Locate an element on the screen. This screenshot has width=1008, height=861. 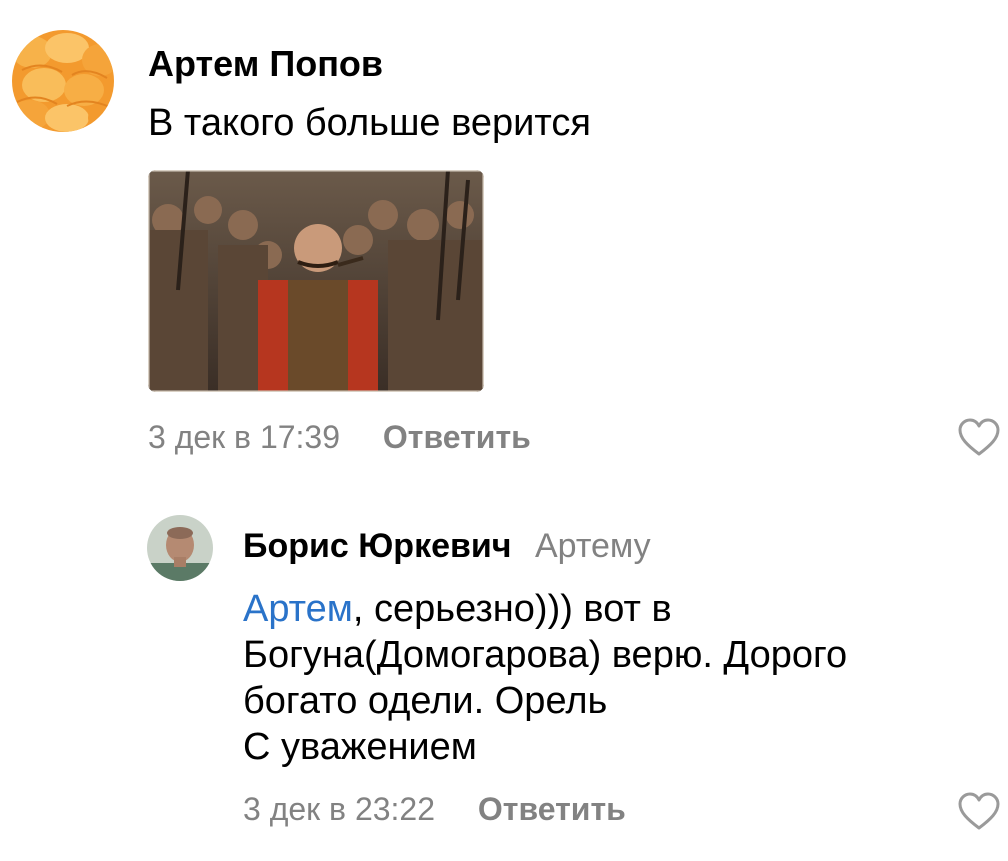
mention-link: Артем is located at coordinates (298, 609).